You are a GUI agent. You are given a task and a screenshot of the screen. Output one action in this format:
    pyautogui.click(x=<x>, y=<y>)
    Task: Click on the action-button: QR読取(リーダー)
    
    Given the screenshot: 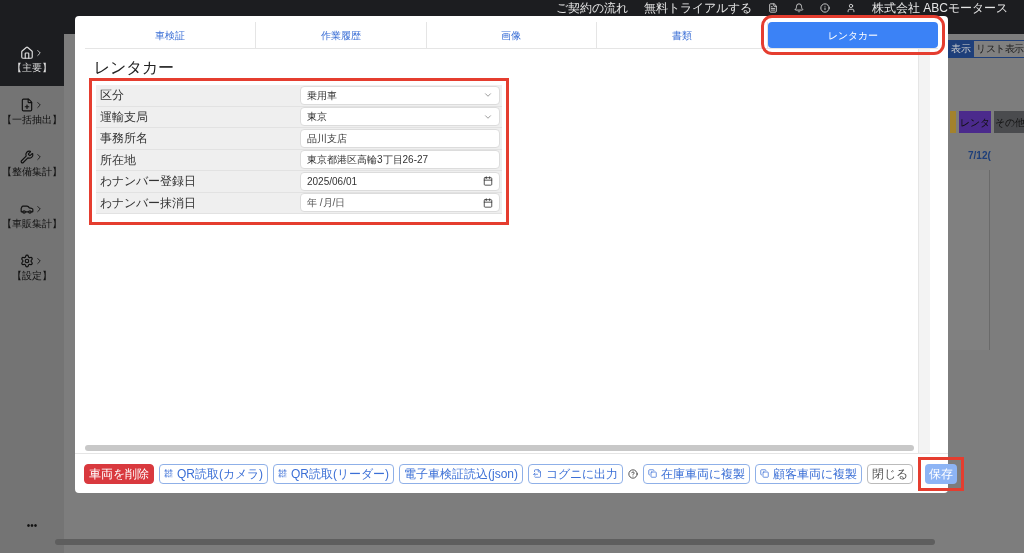 What is the action you would take?
    pyautogui.click(x=333, y=473)
    